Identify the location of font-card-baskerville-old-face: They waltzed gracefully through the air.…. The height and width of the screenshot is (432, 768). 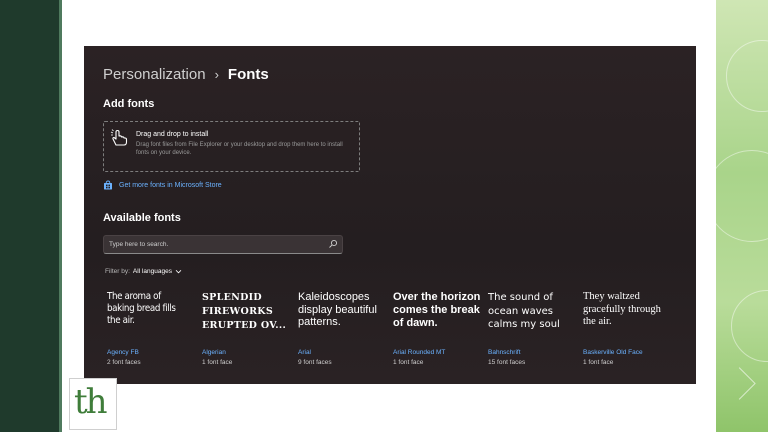
(628, 333).